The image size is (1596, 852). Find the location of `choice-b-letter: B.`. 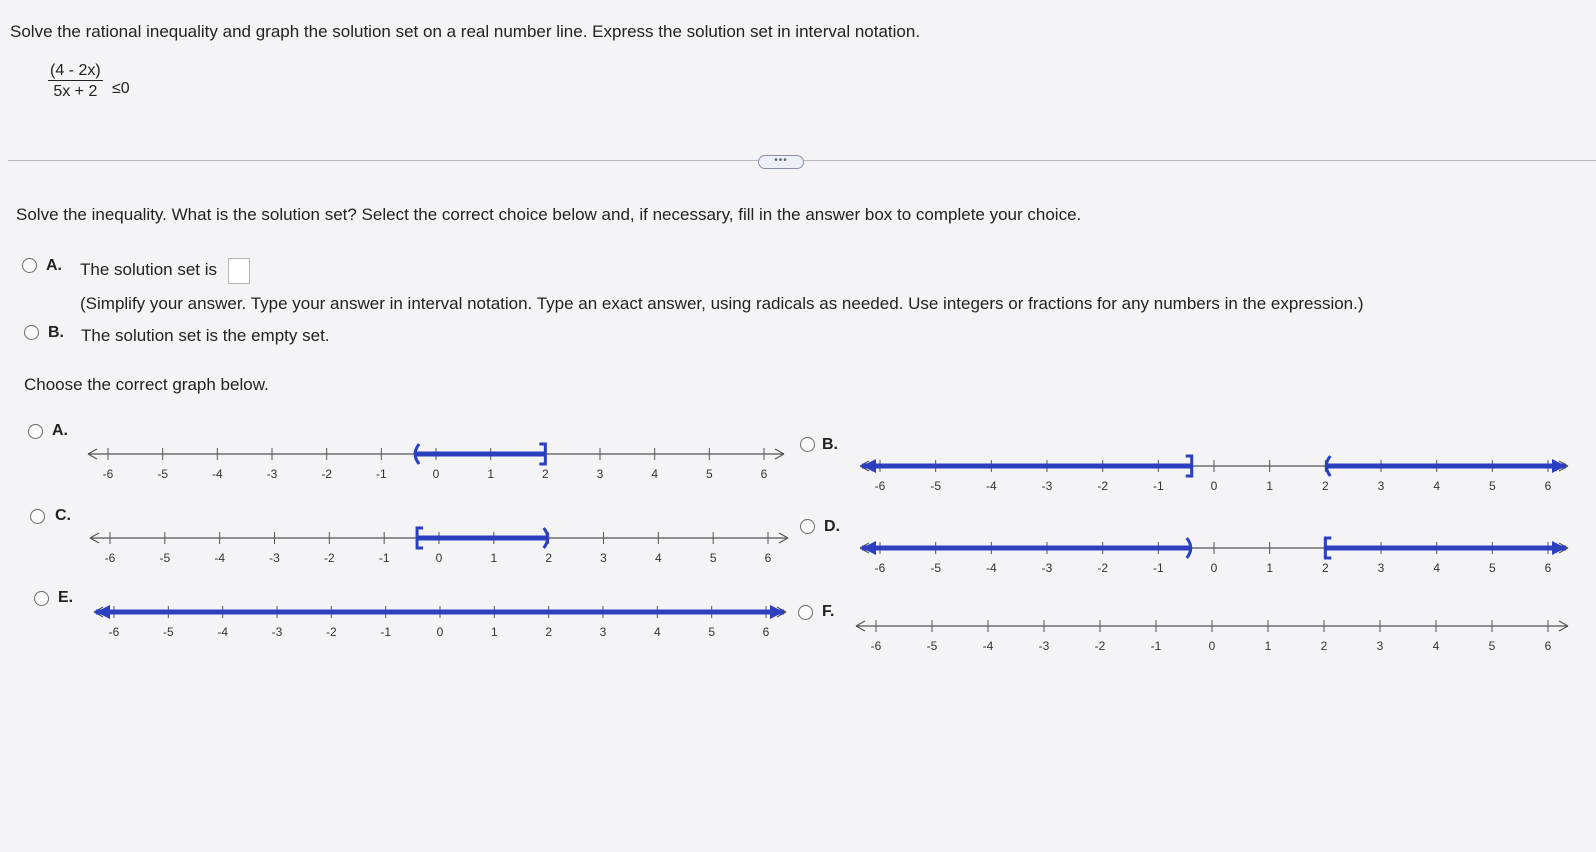

choice-b-letter: B. is located at coordinates (56, 332).